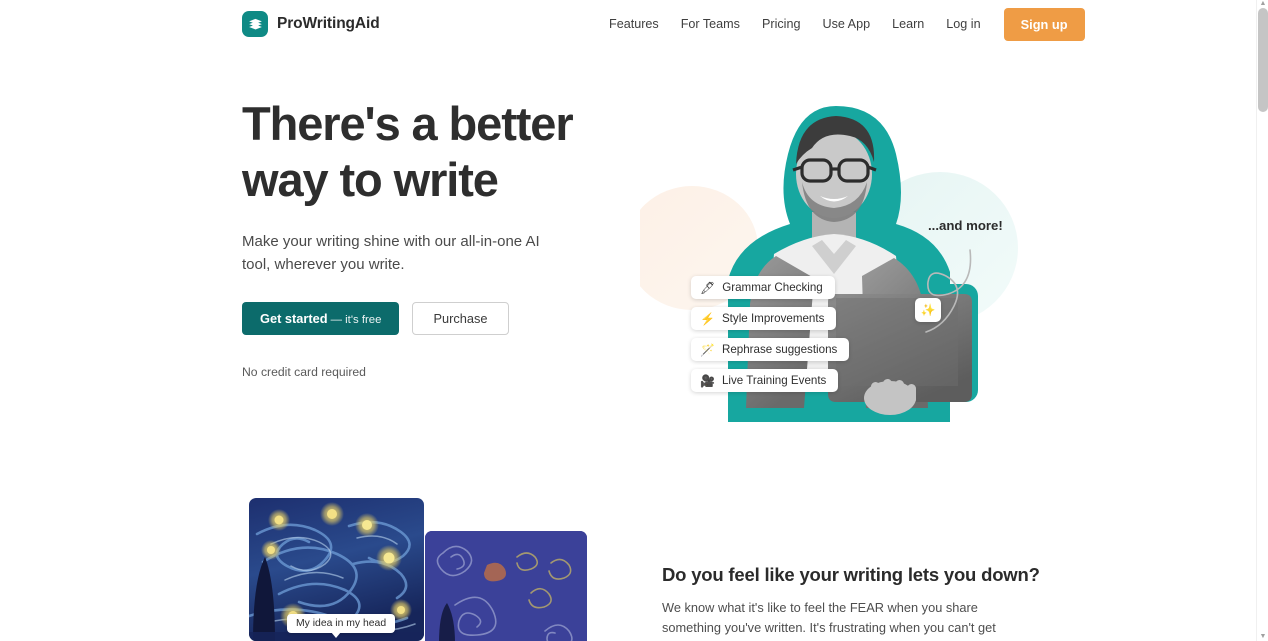  I want to click on book-pen-logo-icon, so click(255, 24).